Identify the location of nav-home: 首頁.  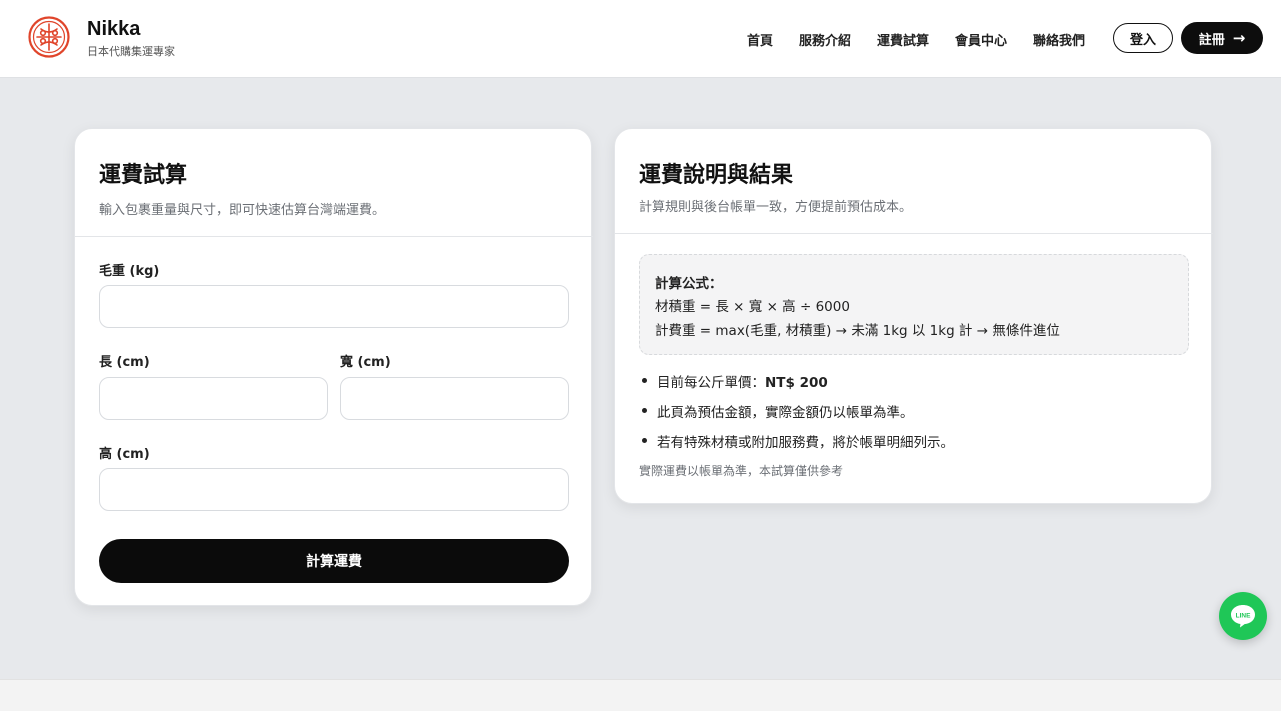
(760, 39).